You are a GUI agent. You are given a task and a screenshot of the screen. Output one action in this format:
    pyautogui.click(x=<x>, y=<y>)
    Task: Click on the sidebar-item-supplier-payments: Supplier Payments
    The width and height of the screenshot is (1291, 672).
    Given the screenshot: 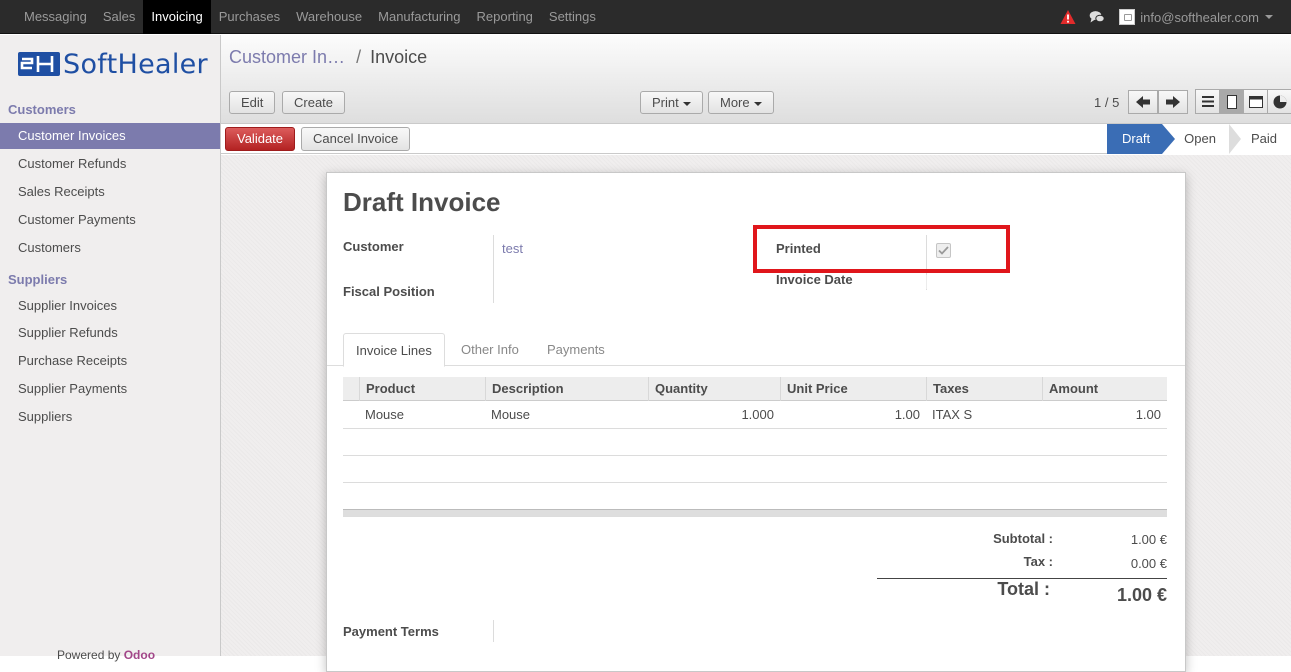 What is the action you would take?
    pyautogui.click(x=110, y=389)
    